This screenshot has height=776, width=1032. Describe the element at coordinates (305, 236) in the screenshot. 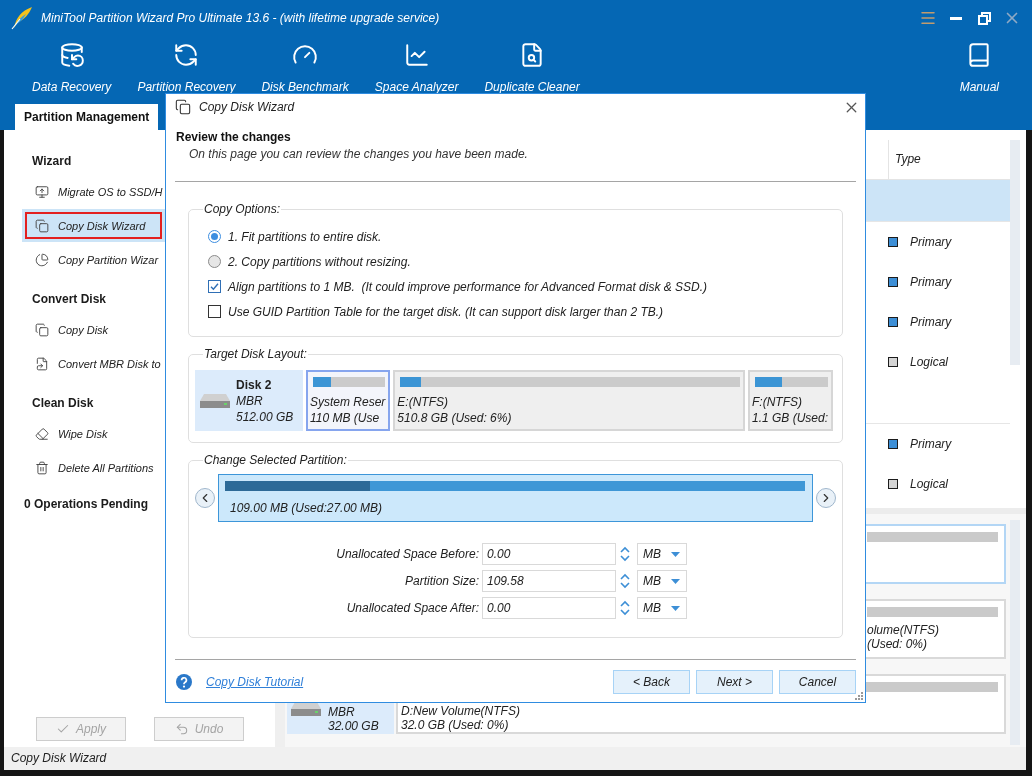

I see `option-label: 1. Fit partitions to entire disk.` at that location.